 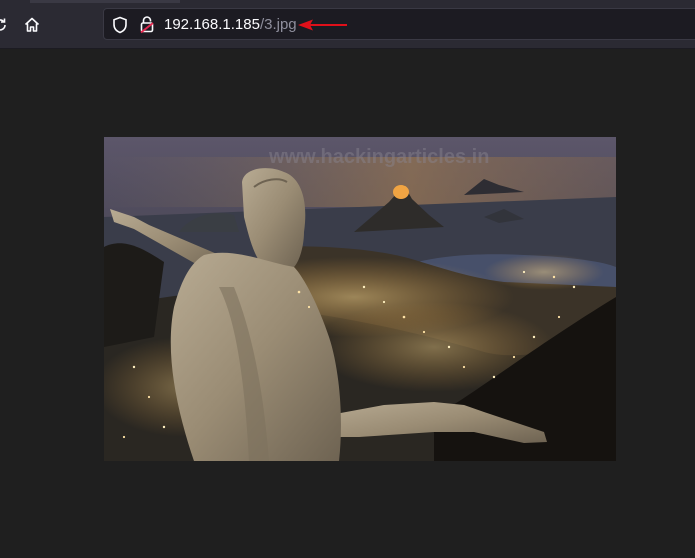 I want to click on reload-button, so click(x=5, y=25).